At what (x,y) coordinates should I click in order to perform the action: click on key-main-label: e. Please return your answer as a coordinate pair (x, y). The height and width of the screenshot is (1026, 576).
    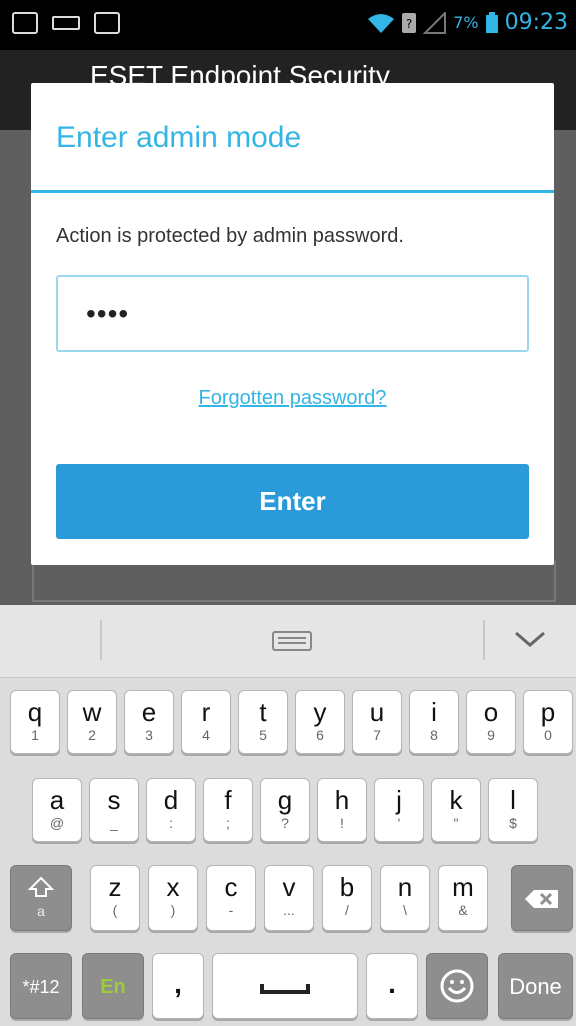
    Looking at the image, I should click on (149, 712).